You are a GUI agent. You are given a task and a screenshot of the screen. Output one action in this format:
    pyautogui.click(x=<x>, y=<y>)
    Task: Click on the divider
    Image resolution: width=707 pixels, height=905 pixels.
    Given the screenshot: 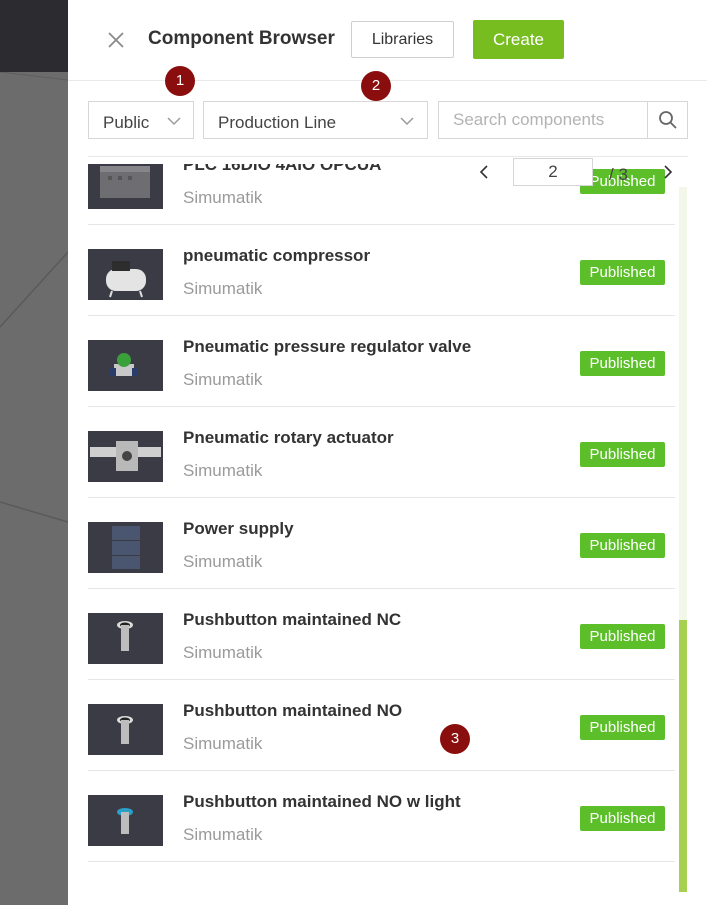 What is the action you would take?
    pyautogui.click(x=388, y=156)
    